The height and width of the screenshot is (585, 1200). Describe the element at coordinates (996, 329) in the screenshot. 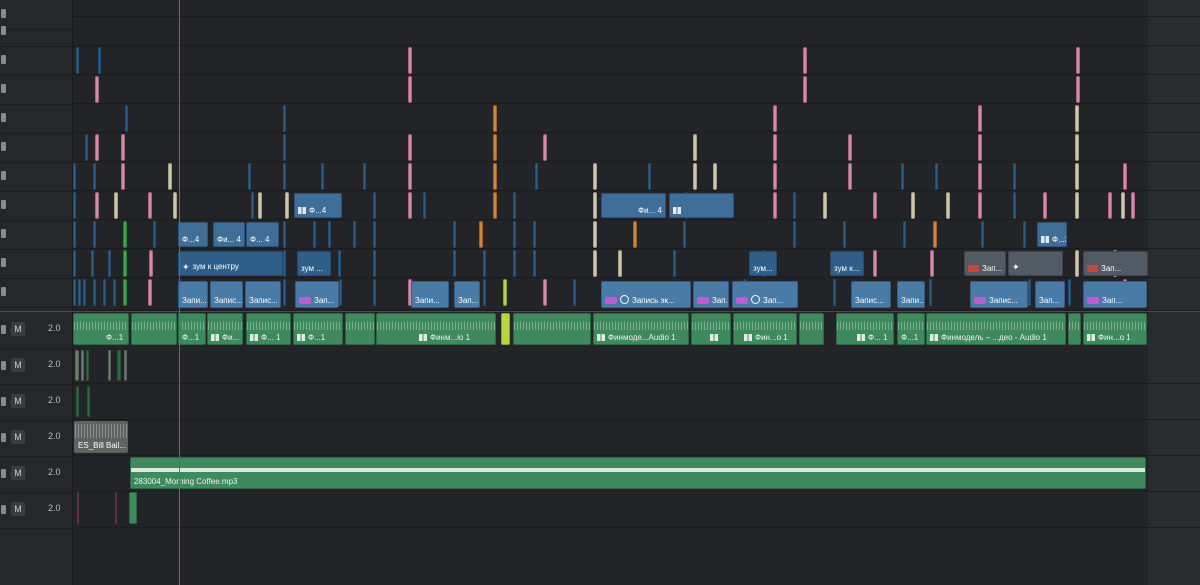

I see `audio-clip: Финмодель – ...део - Audio 1` at that location.